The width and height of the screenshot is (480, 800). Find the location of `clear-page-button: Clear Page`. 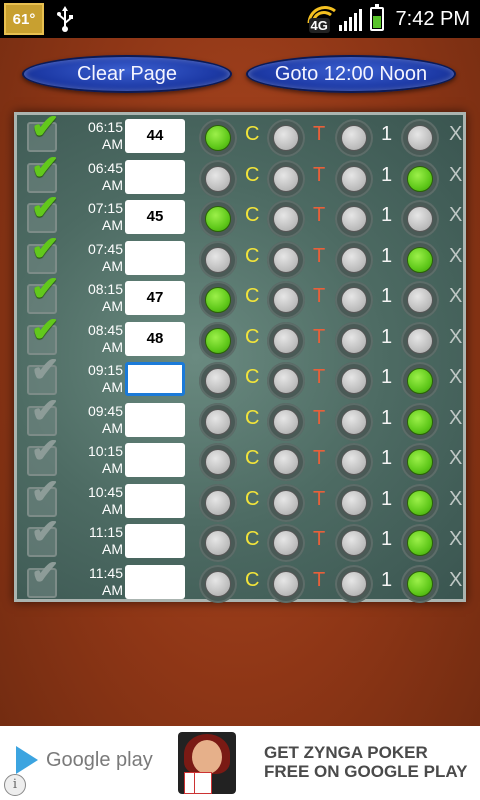

clear-page-button: Clear Page is located at coordinates (127, 74).